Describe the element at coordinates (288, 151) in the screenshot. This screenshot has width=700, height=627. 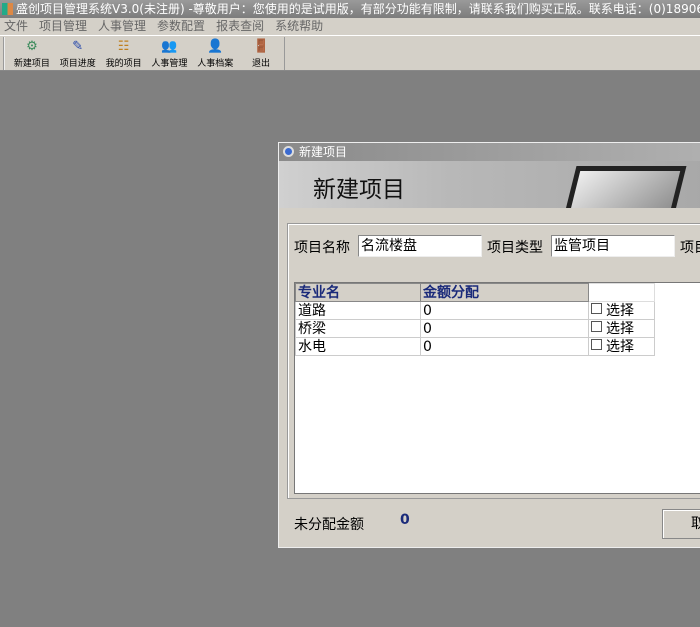
I see `dialog-icon` at that location.